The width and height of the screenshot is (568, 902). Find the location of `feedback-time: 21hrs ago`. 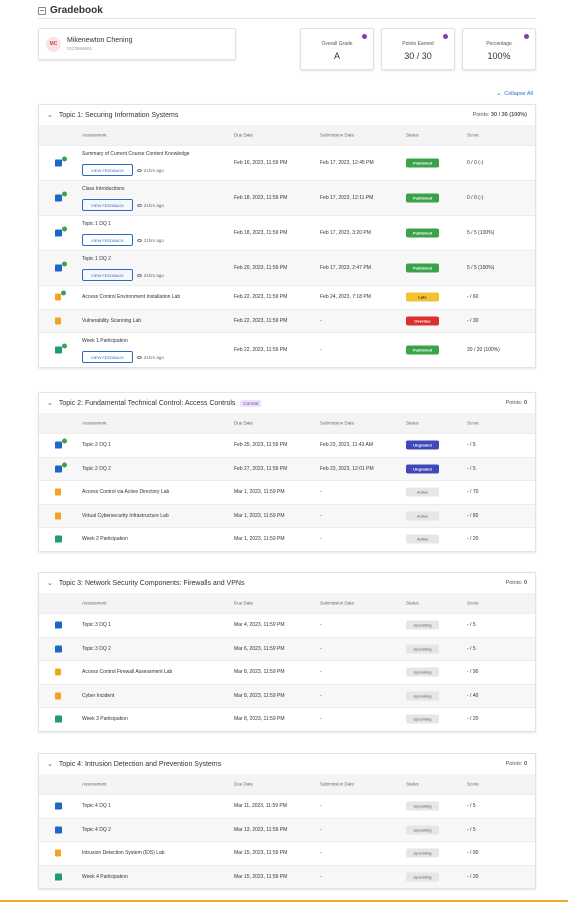

feedback-time: 21hrs ago is located at coordinates (150, 275).